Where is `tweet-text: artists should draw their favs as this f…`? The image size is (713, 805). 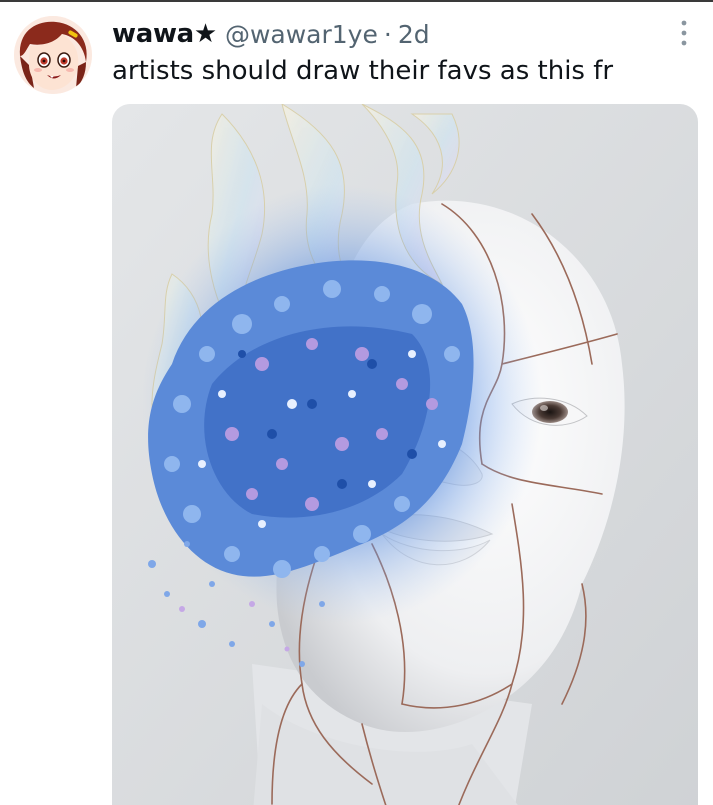 tweet-text: artists should draw their favs as this f… is located at coordinates (363, 71).